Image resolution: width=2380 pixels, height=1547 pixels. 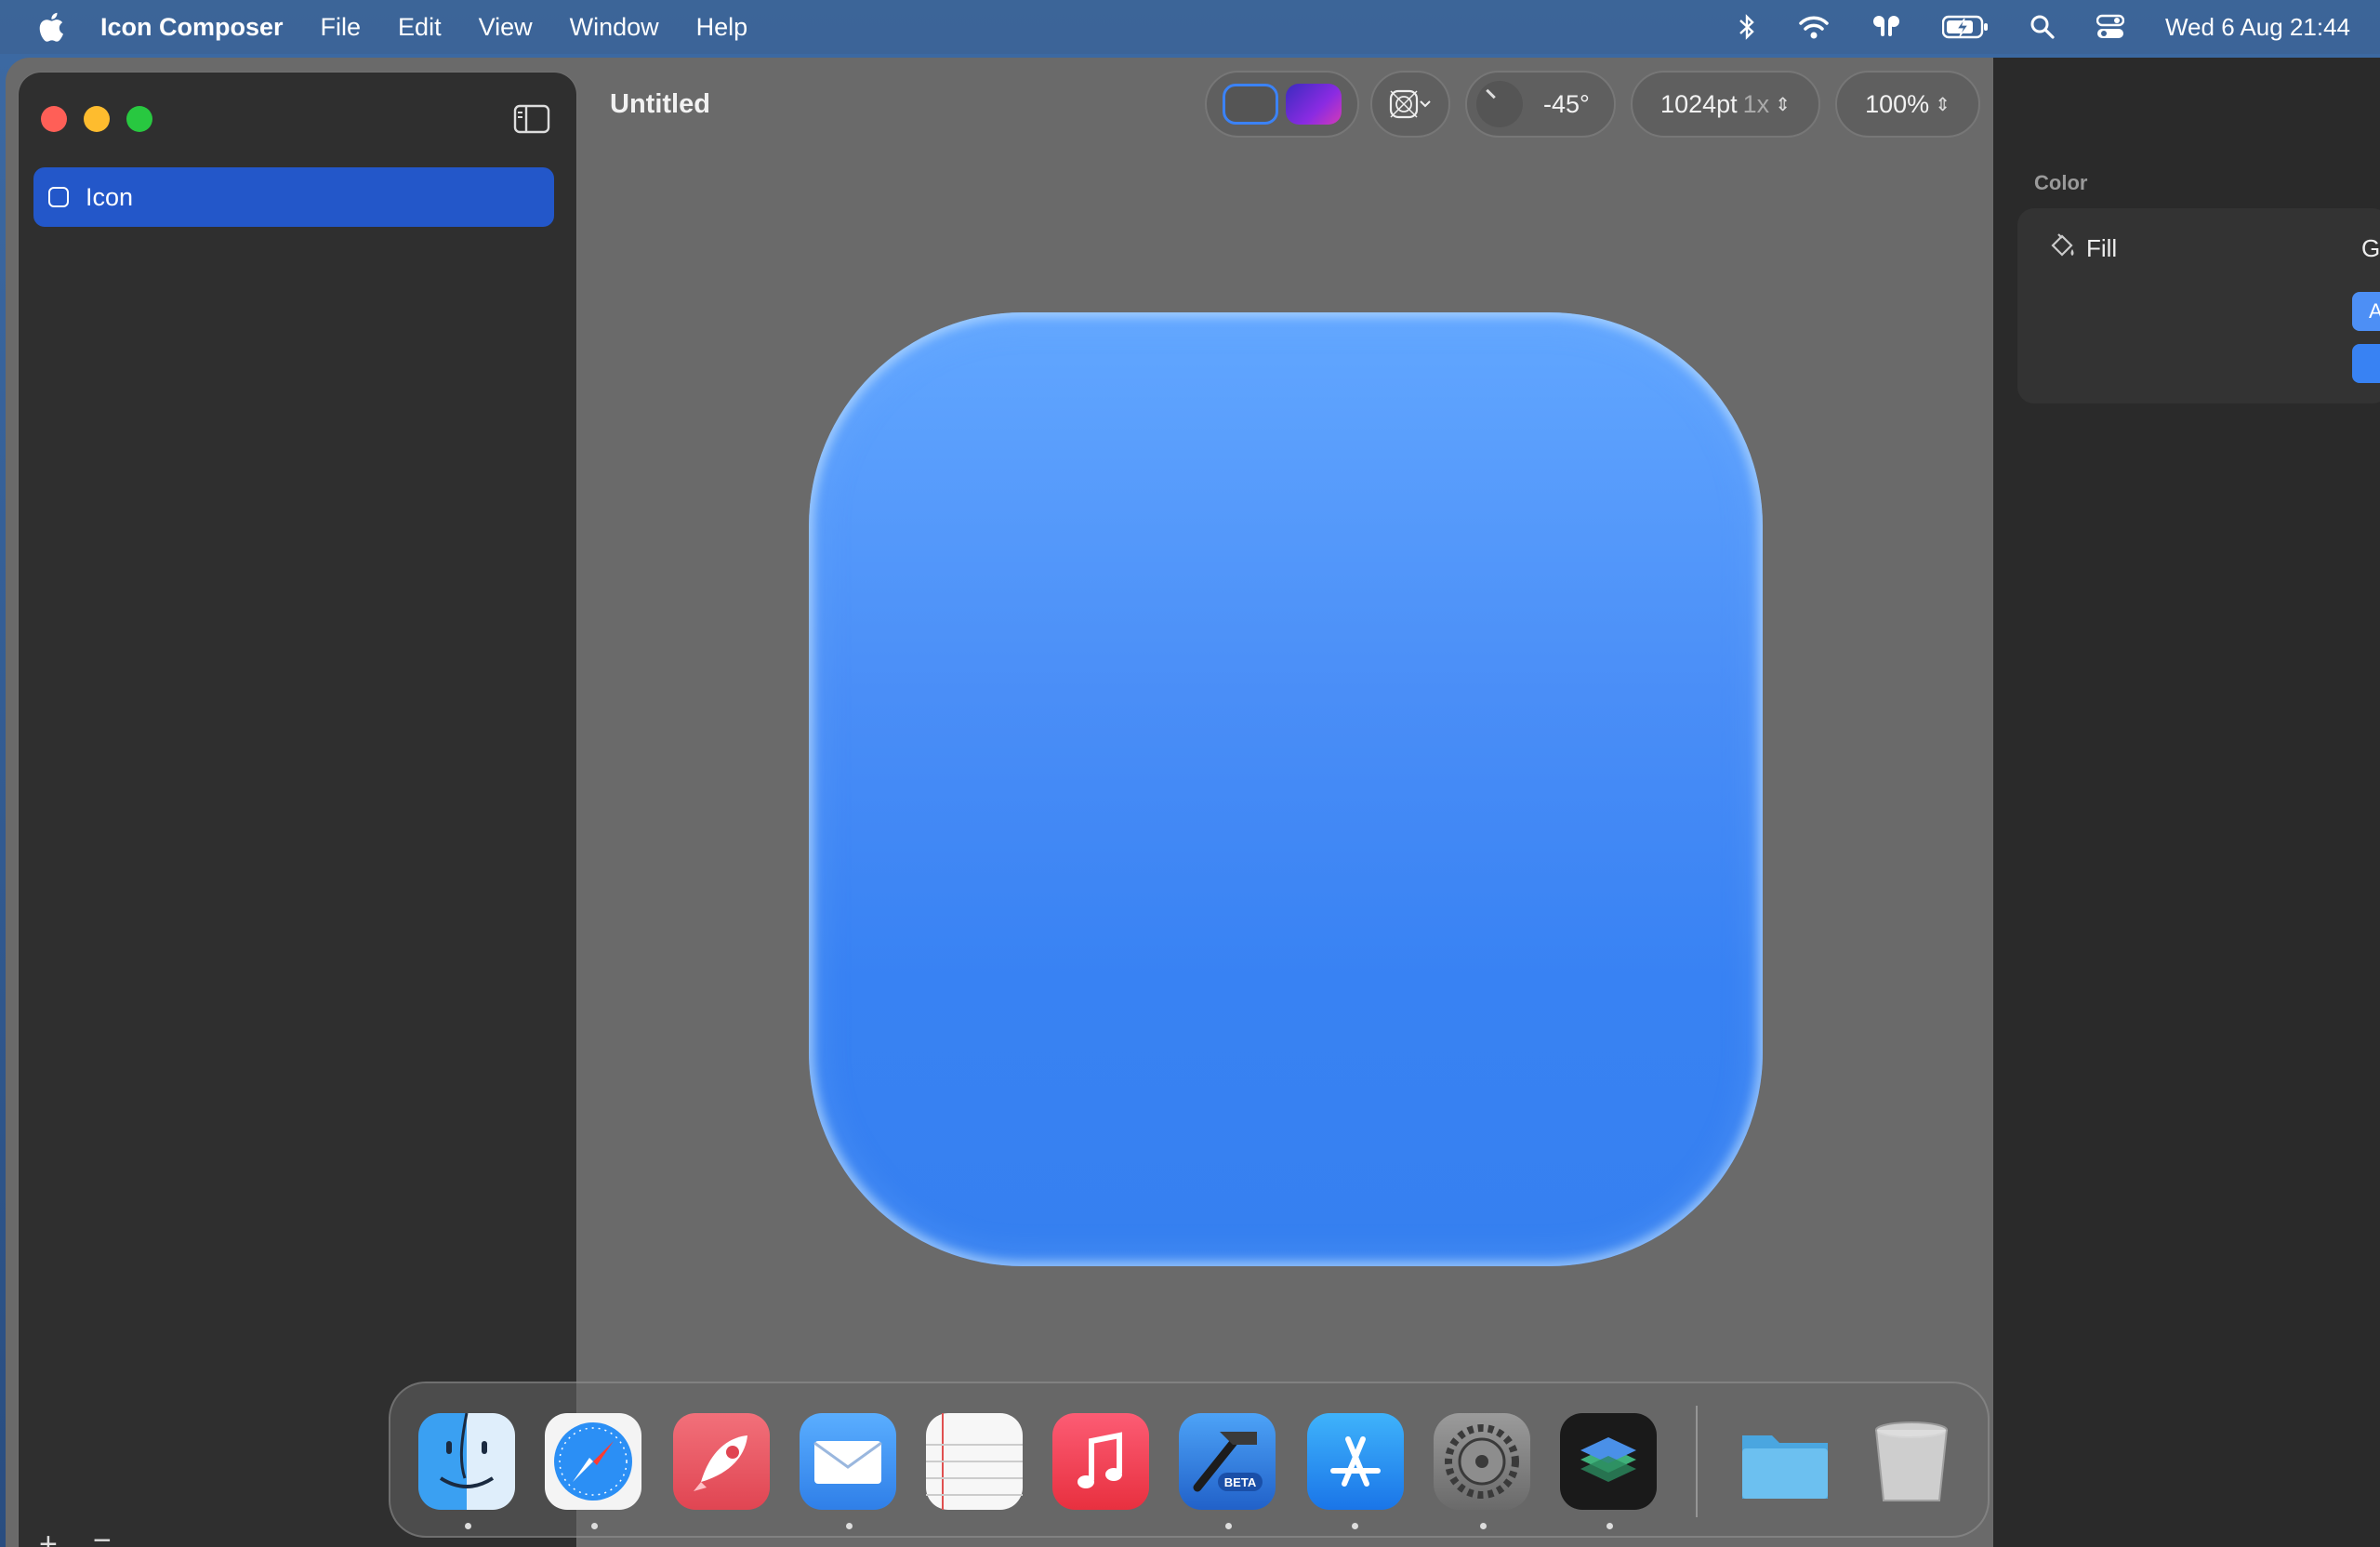 What do you see at coordinates (1314, 104) in the screenshot?
I see `dark-appearance-swatch` at bounding box center [1314, 104].